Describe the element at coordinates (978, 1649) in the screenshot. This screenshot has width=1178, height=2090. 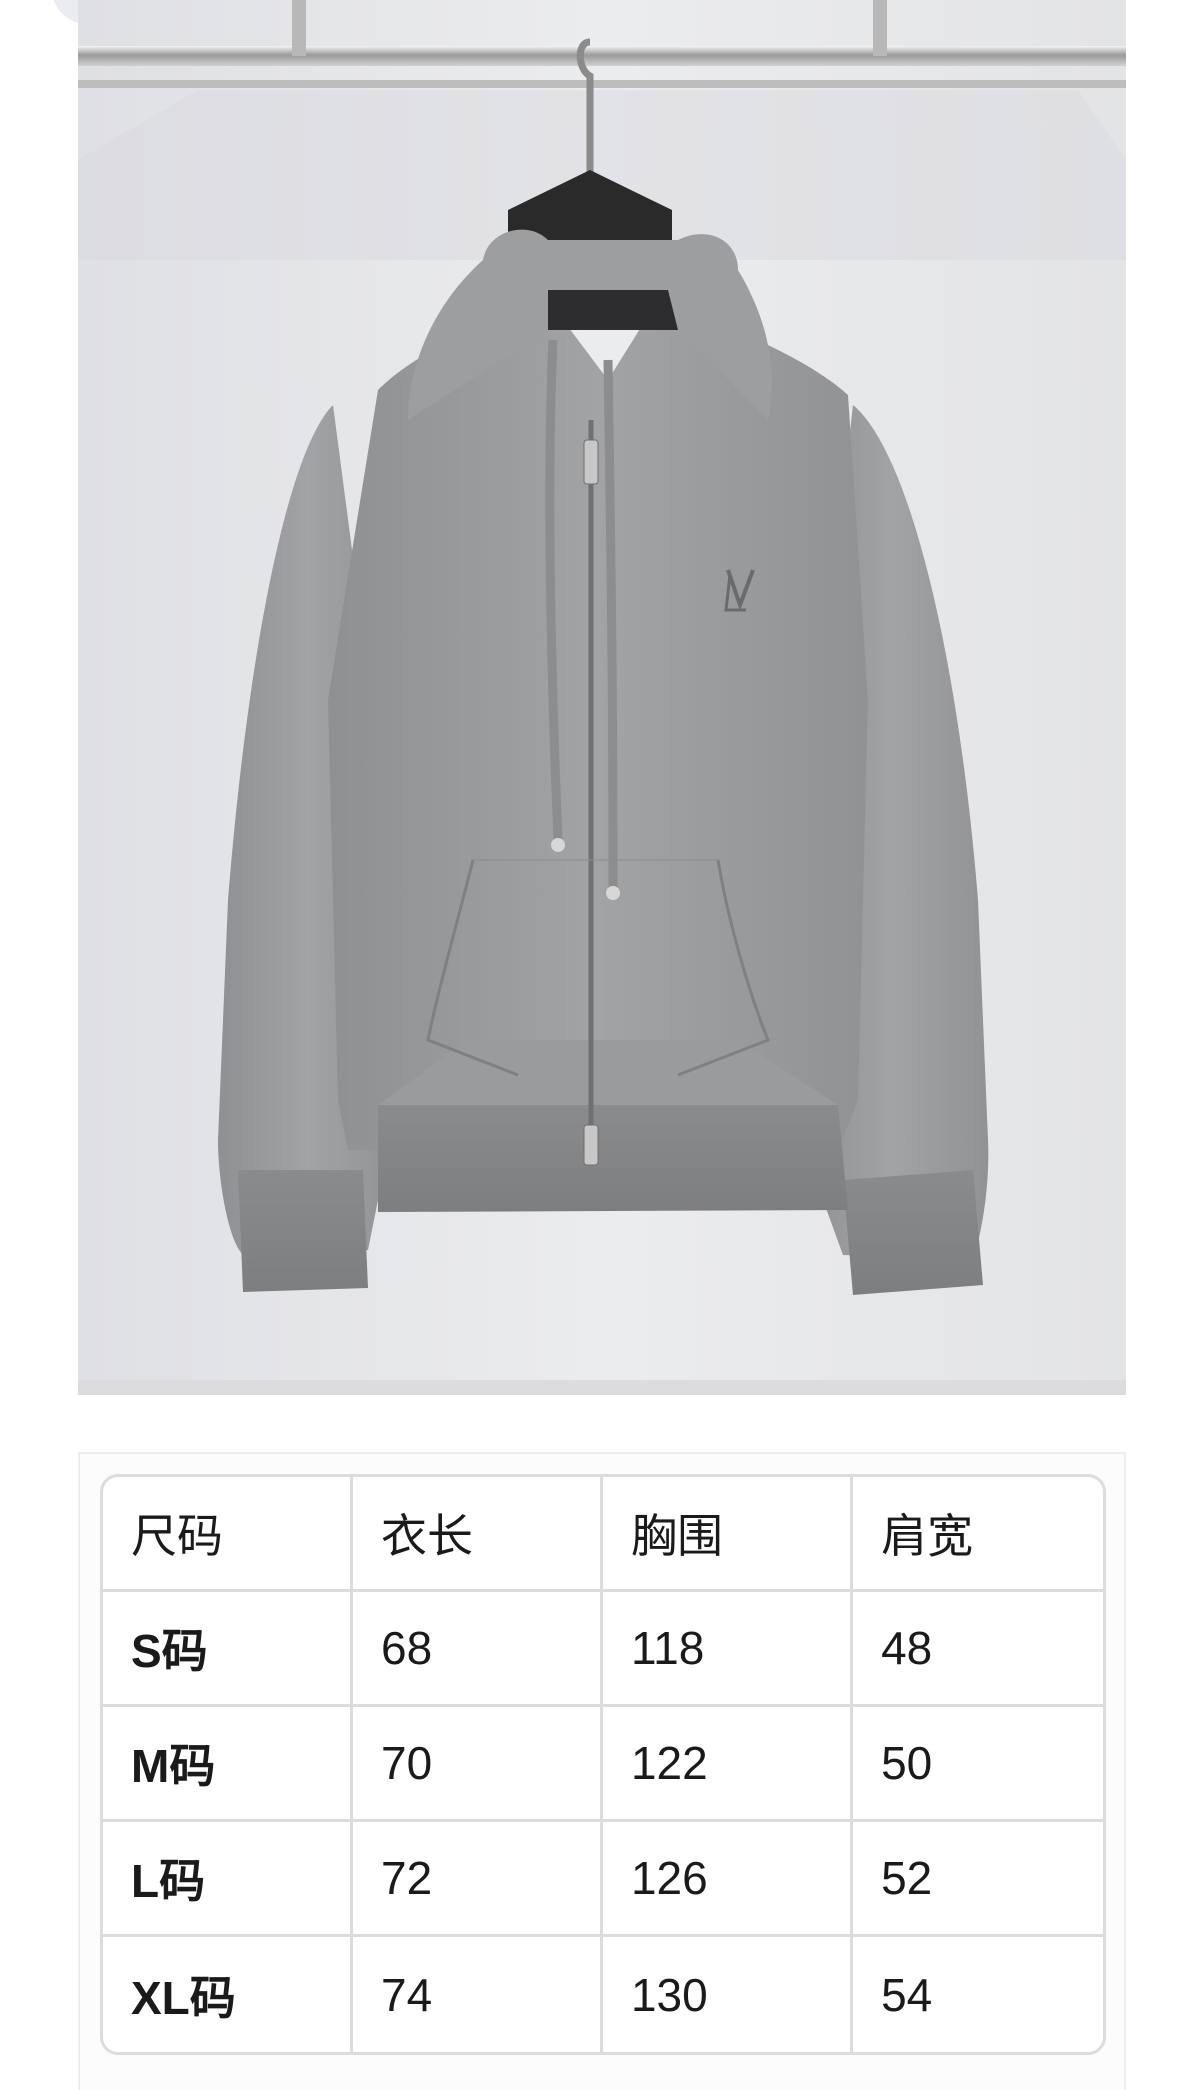
I see `shoulder-value: 48` at that location.